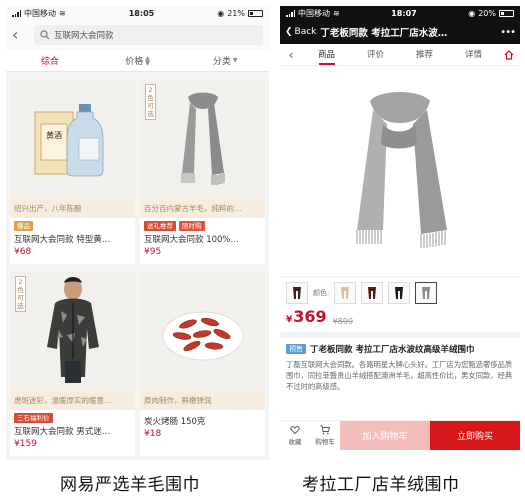 The image size is (525, 502). I want to click on back-label: Back, so click(305, 32).